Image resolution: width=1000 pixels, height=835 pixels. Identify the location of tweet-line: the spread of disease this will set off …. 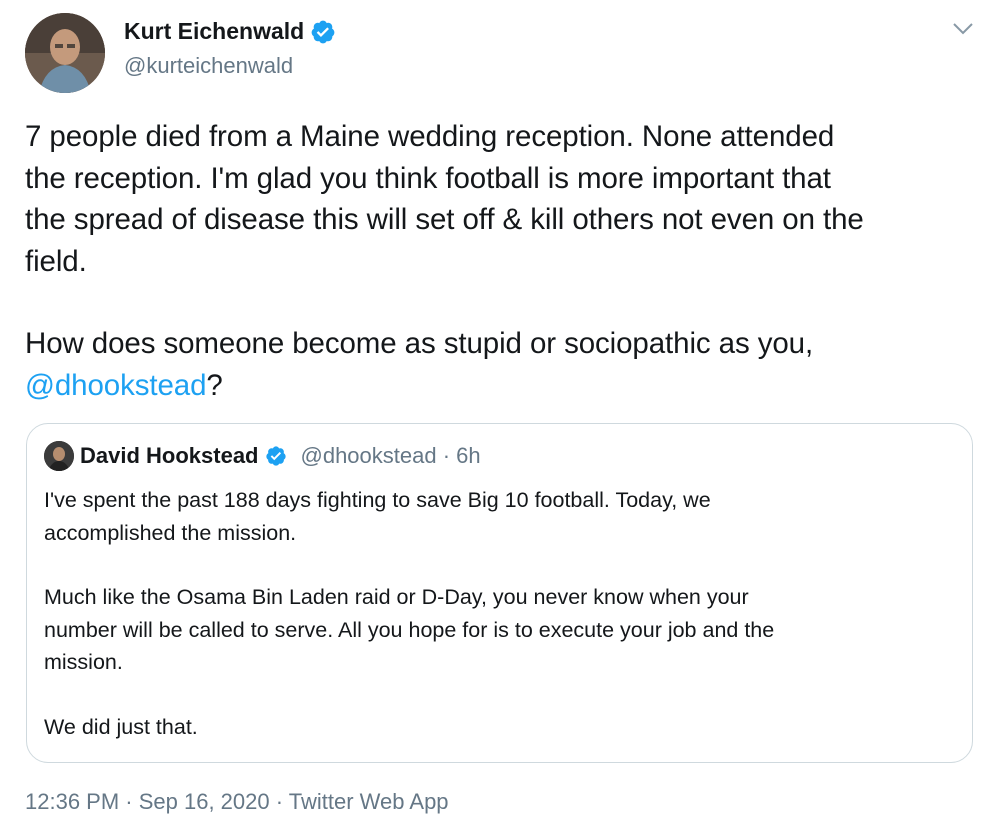
(444, 219).